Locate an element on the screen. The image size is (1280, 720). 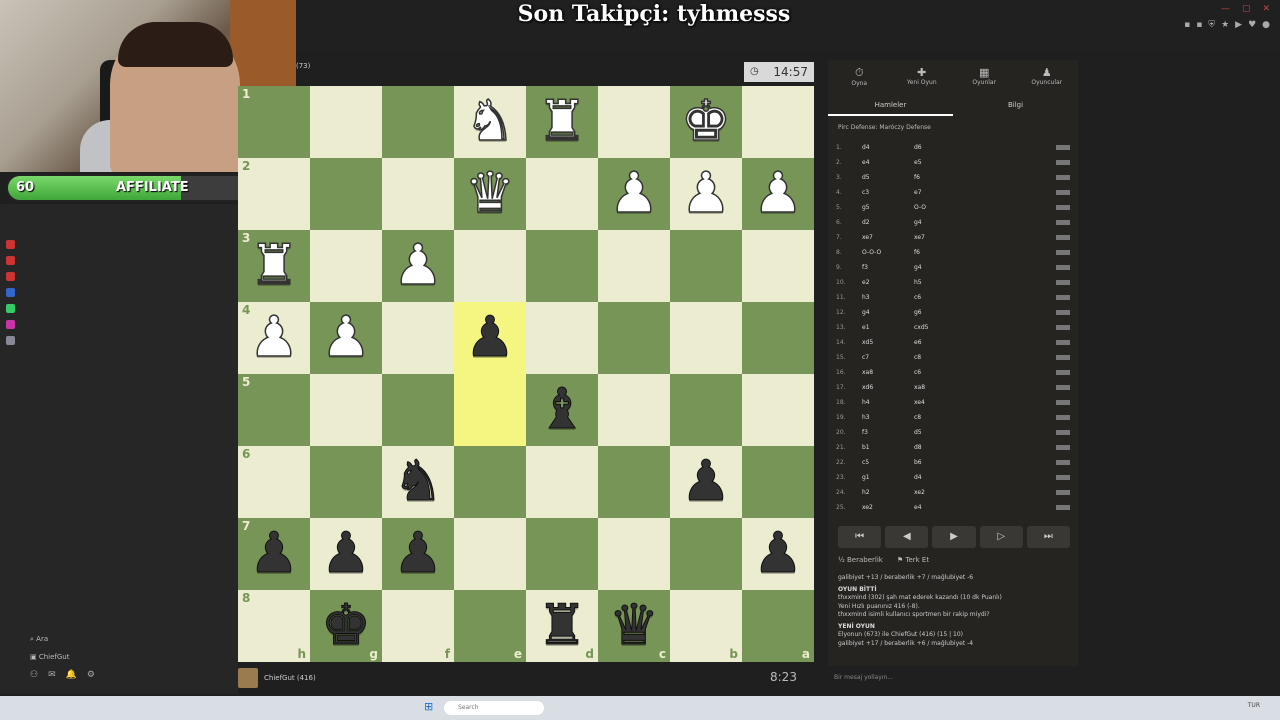
white-move: d2 is located at coordinates (888, 222).